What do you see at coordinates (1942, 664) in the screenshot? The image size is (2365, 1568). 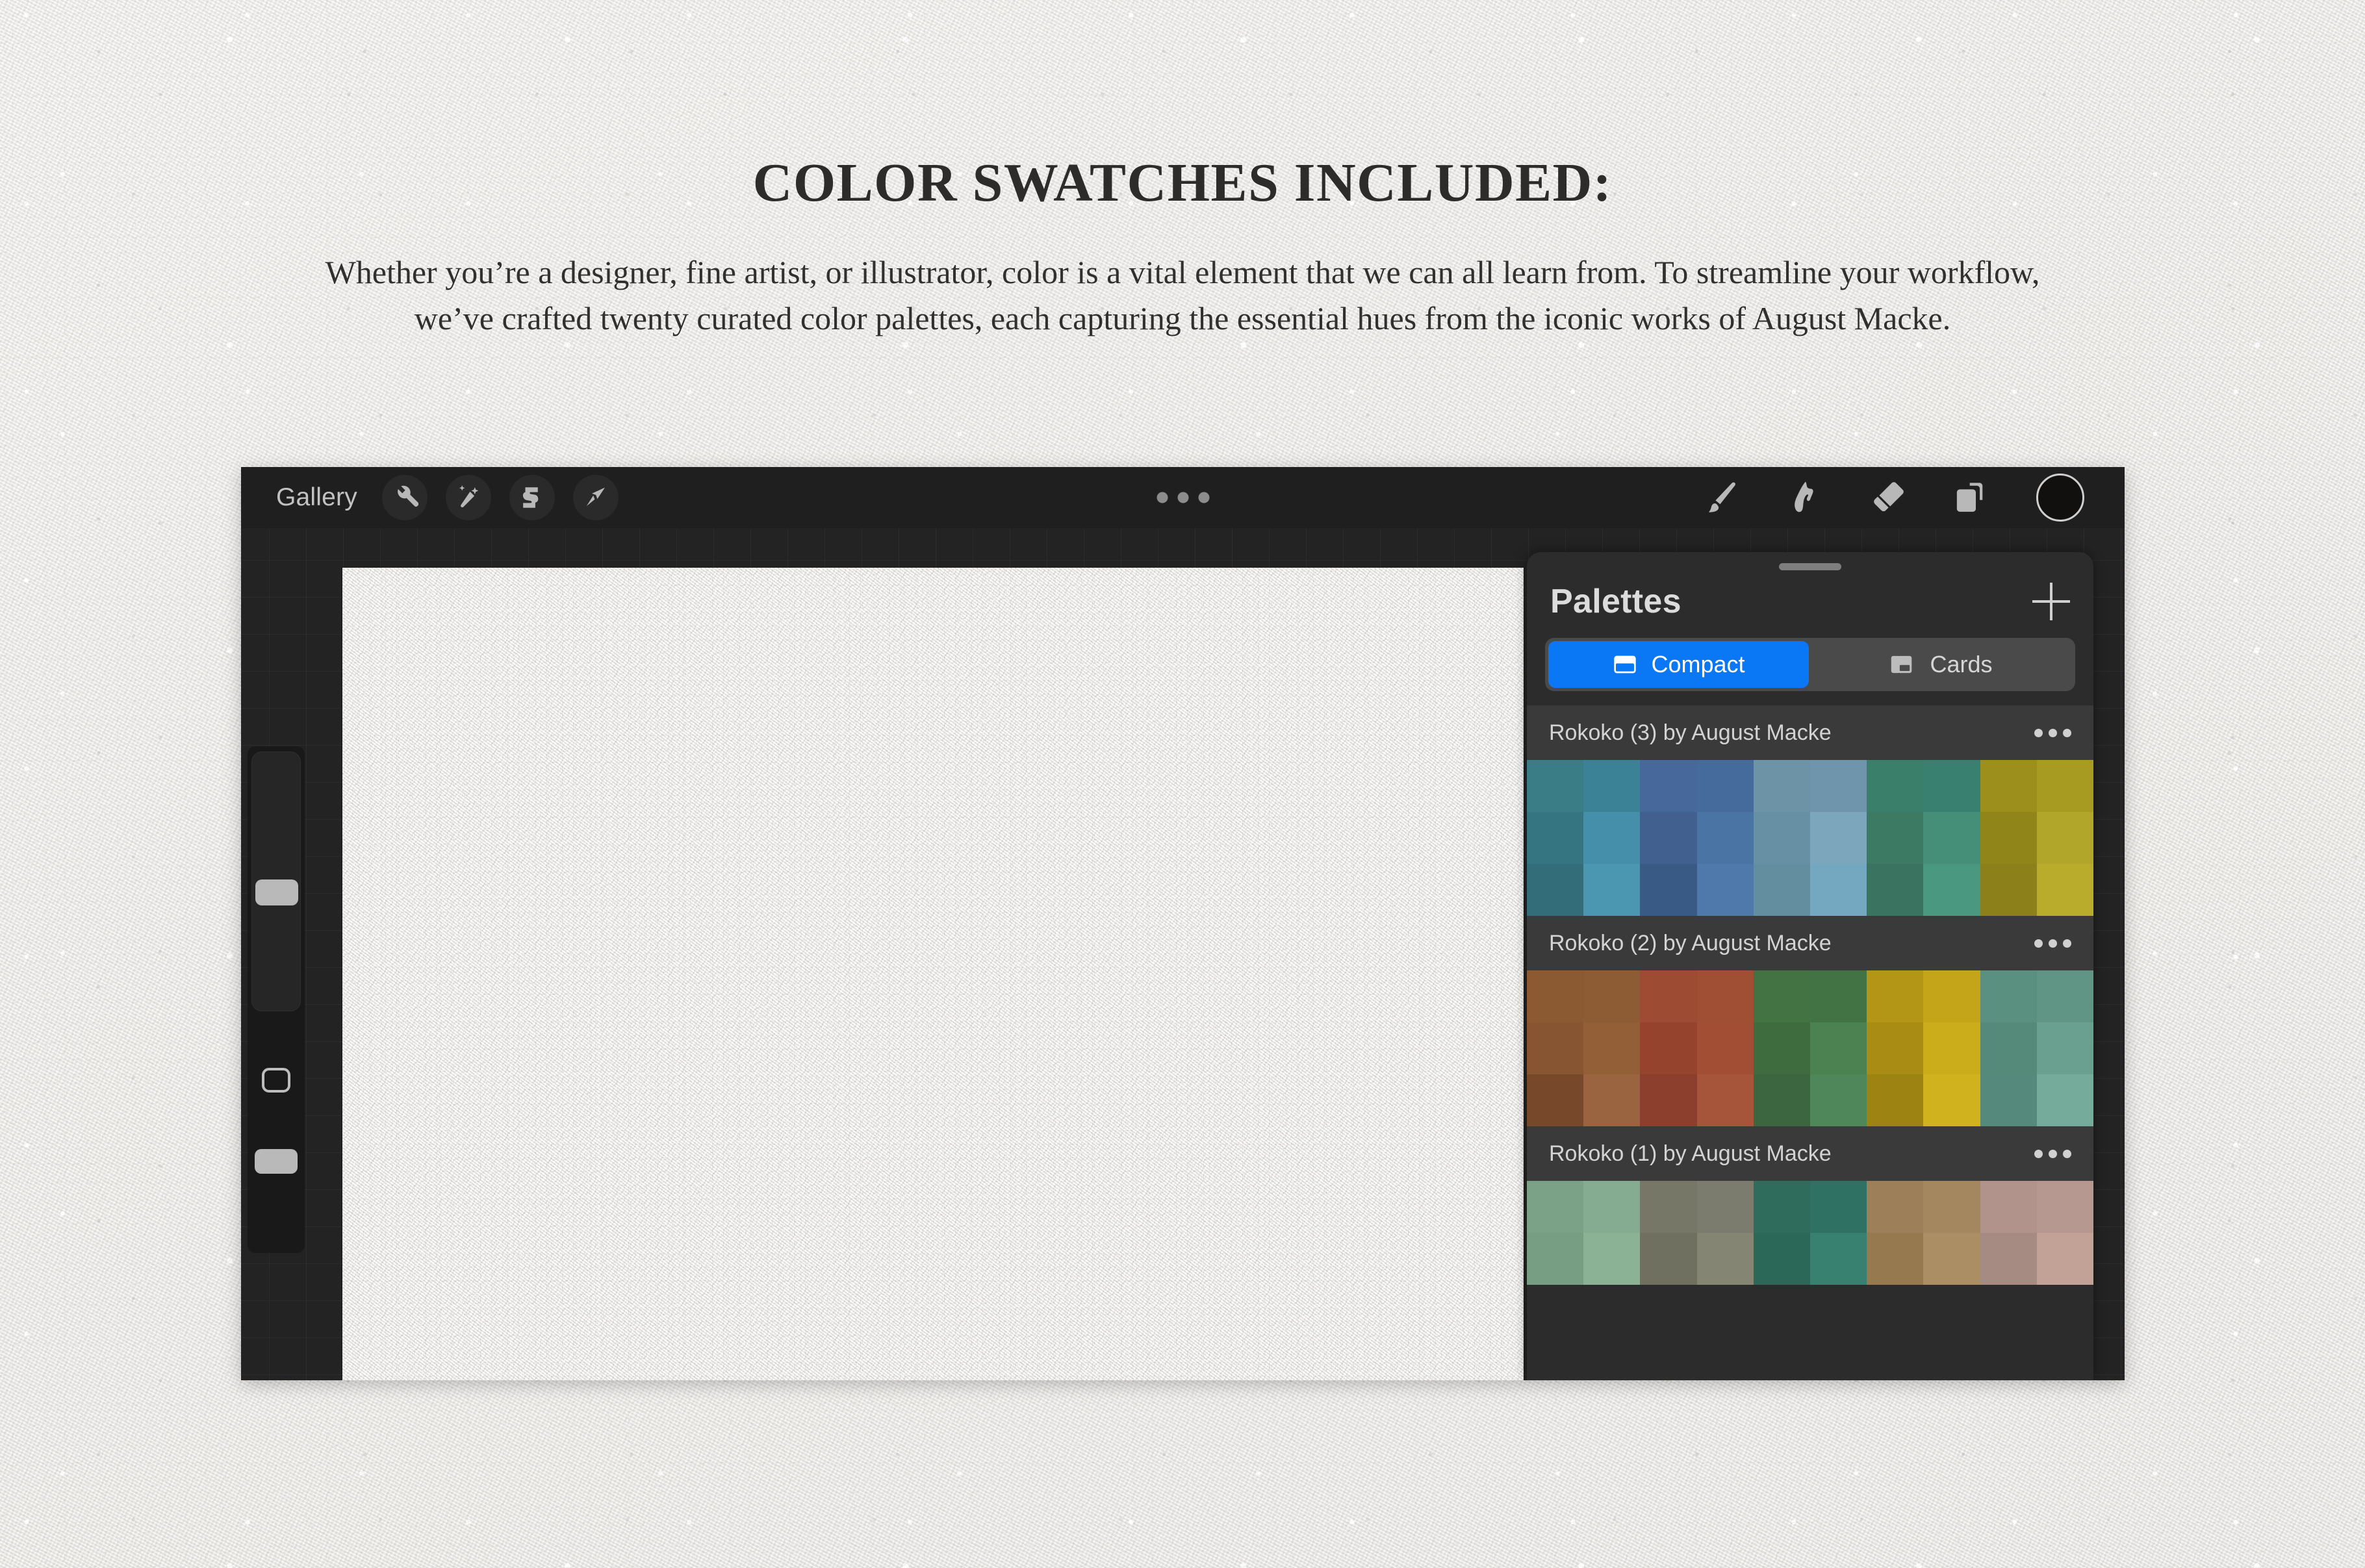 I see `tab-cards: Cards` at bounding box center [1942, 664].